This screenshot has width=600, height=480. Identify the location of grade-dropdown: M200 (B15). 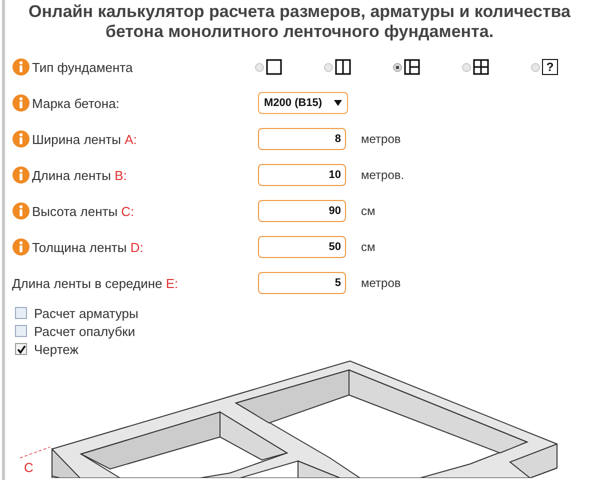
(303, 103).